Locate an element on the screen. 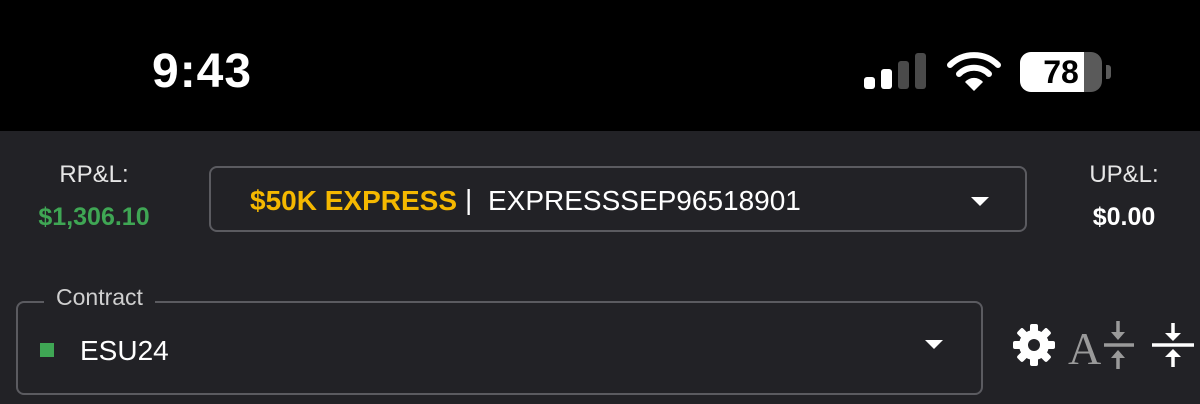  account-id: EXPRESSSEP96518901 is located at coordinates (644, 200).